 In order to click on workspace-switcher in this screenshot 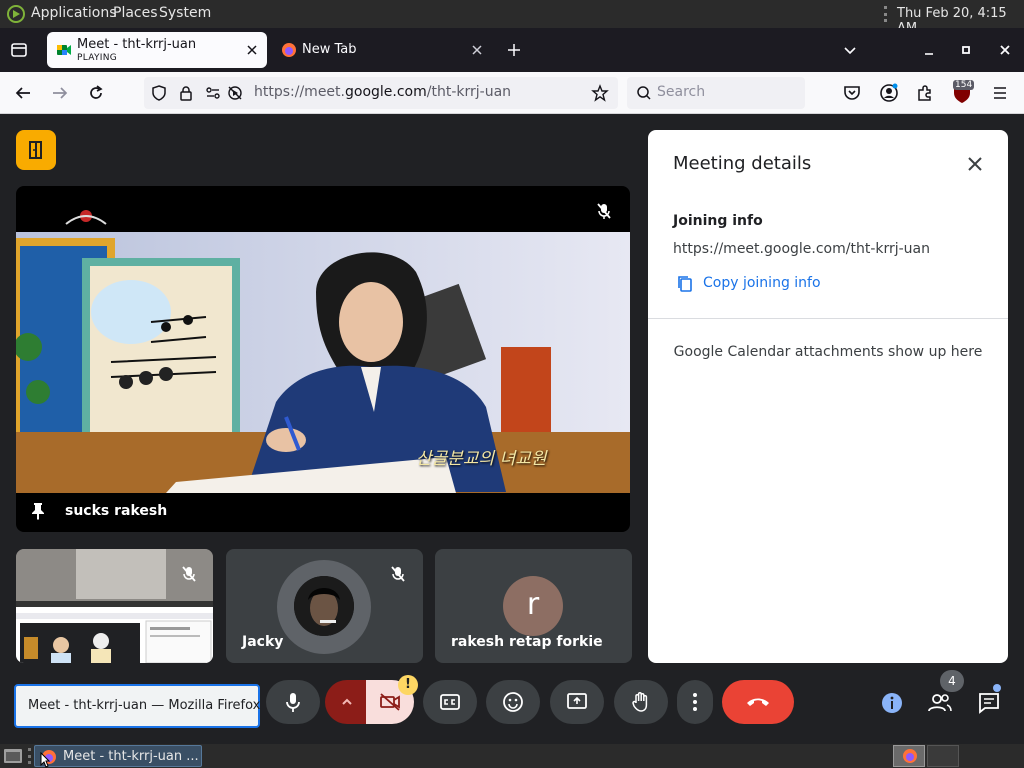, I will do `click(909, 756)`.